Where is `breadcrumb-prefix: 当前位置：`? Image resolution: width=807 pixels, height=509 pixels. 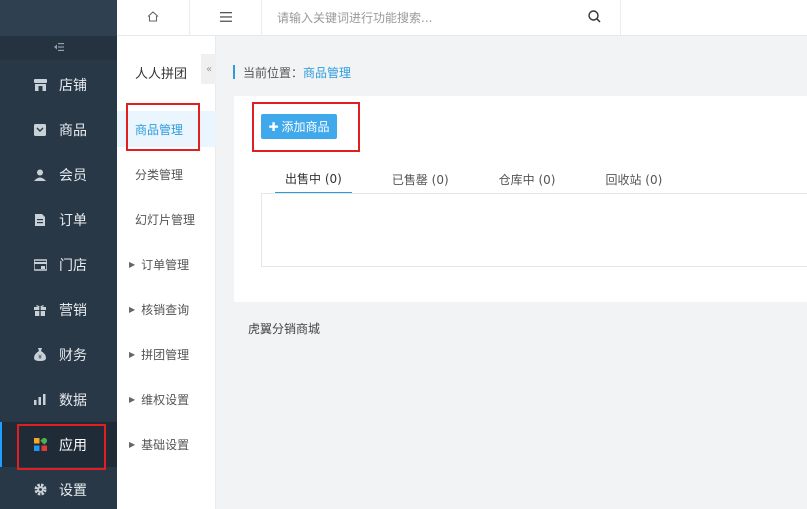
breadcrumb-prefix: 当前位置： is located at coordinates (273, 72).